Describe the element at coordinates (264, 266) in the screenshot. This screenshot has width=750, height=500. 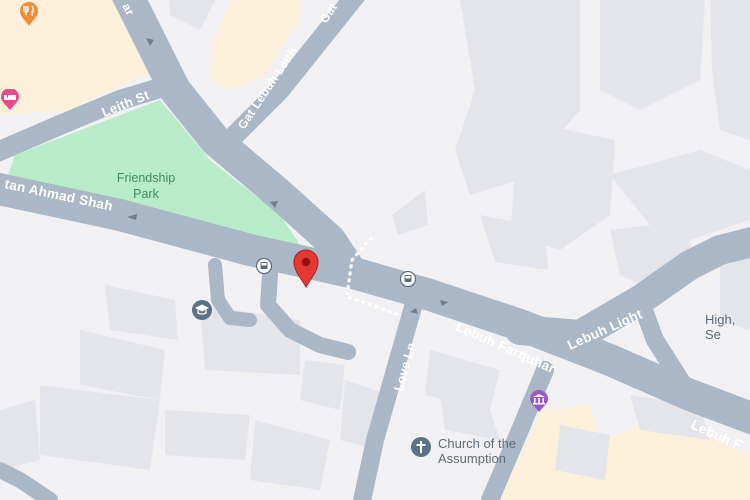
I see `bus-stop-icon` at that location.